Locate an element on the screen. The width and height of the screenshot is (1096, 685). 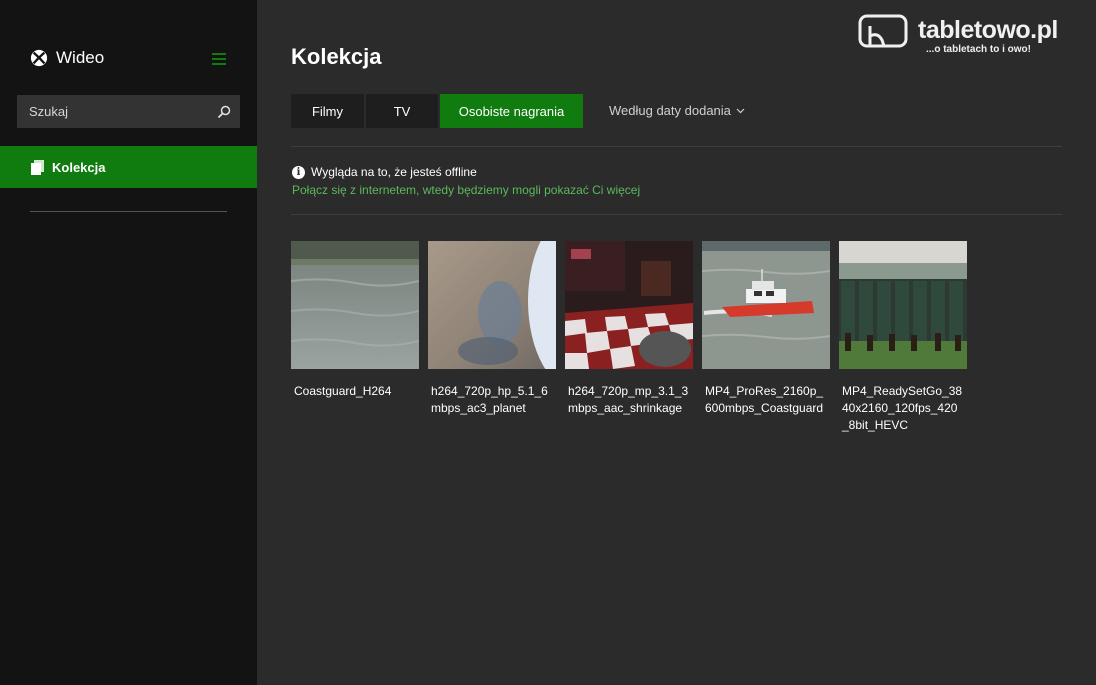
offline-message: Wygląda na to, że jesteś offline is located at coordinates (394, 172).